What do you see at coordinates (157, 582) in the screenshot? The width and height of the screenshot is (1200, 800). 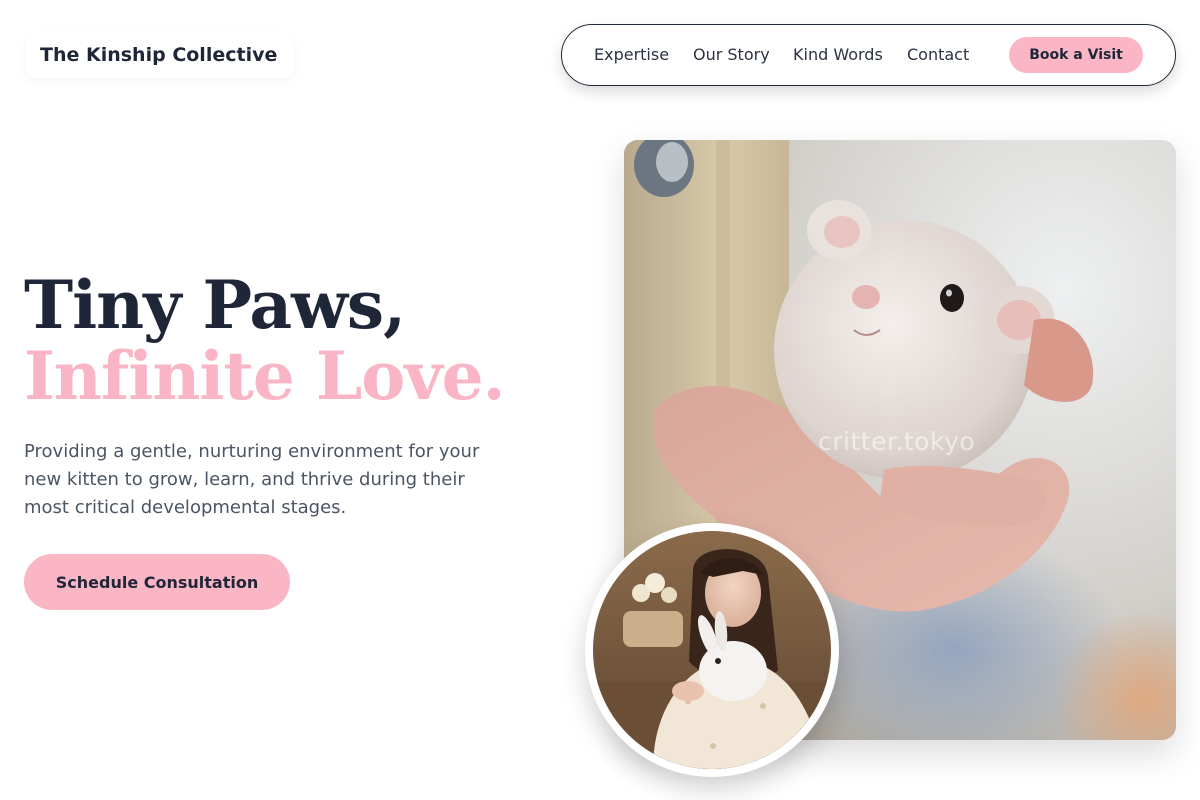 I see `schedule-consultation-button: Schedule Consultation` at bounding box center [157, 582].